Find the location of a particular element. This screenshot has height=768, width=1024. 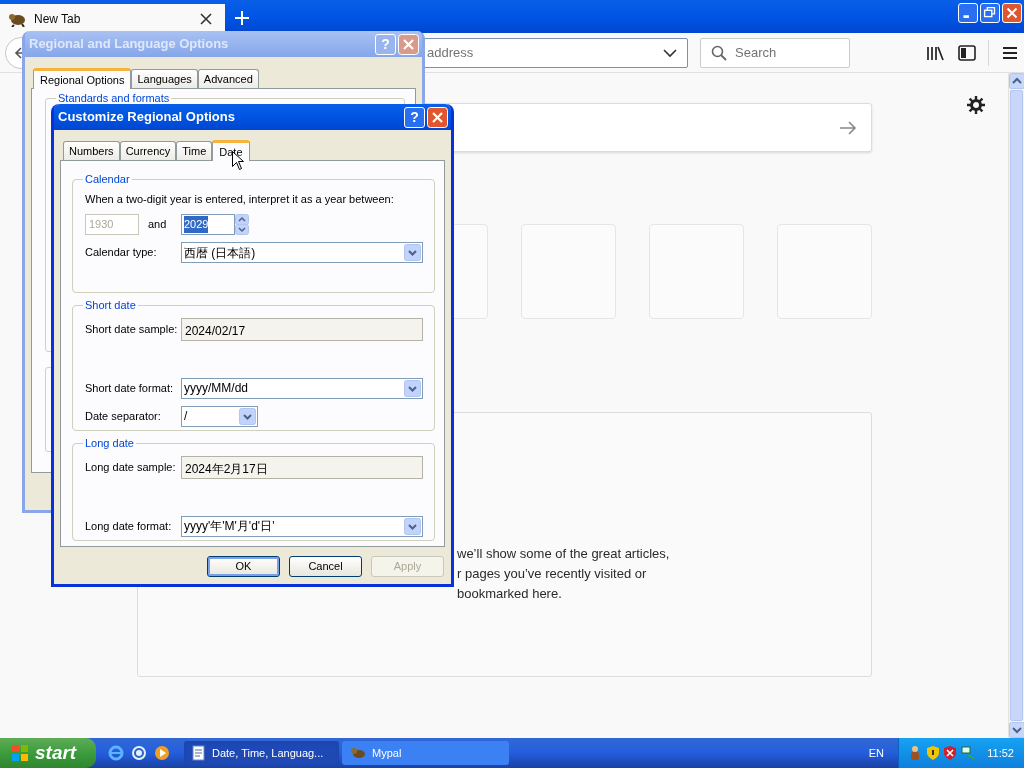

group-title: Short date is located at coordinates (110, 305).